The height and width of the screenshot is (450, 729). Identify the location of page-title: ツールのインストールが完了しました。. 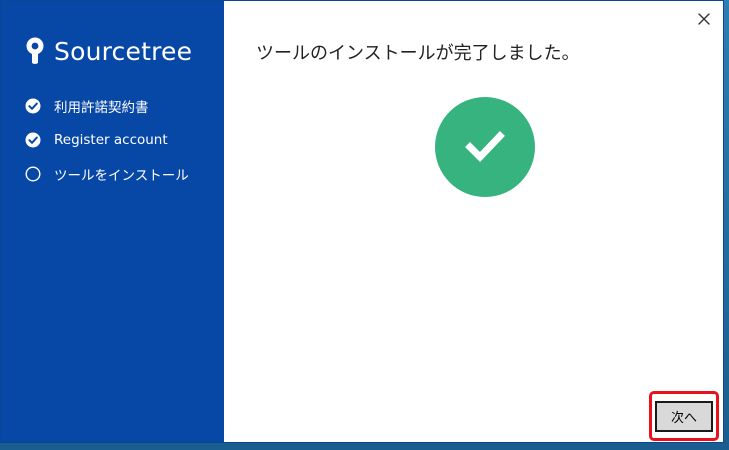
(418, 53).